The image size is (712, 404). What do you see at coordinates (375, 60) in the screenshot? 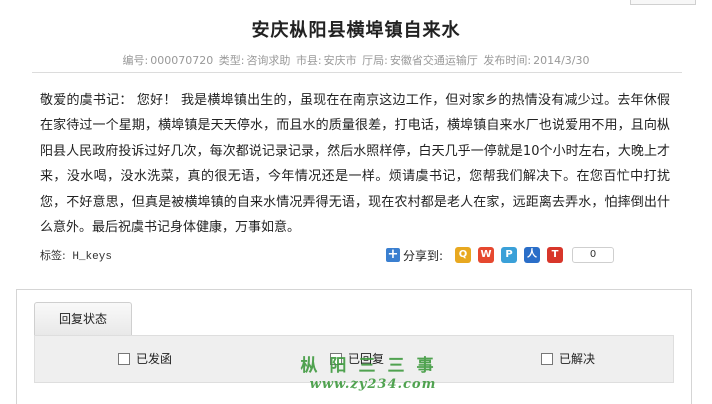
I see `meta-dept-label: 厅局:` at bounding box center [375, 60].